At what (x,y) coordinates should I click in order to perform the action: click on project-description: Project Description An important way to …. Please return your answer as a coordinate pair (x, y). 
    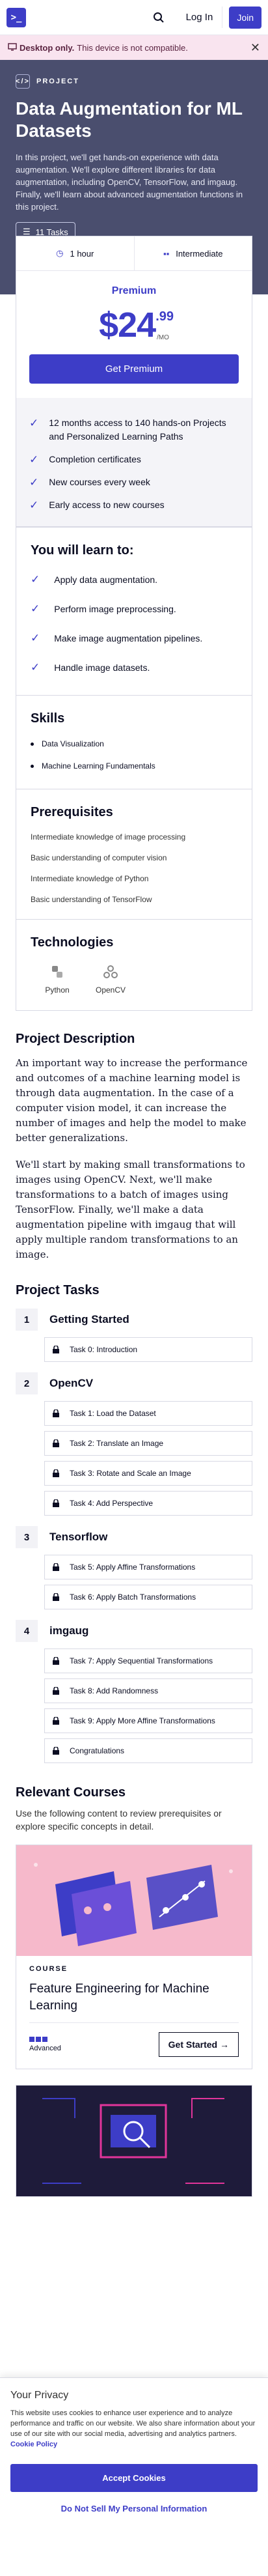
    Looking at the image, I should click on (134, 1147).